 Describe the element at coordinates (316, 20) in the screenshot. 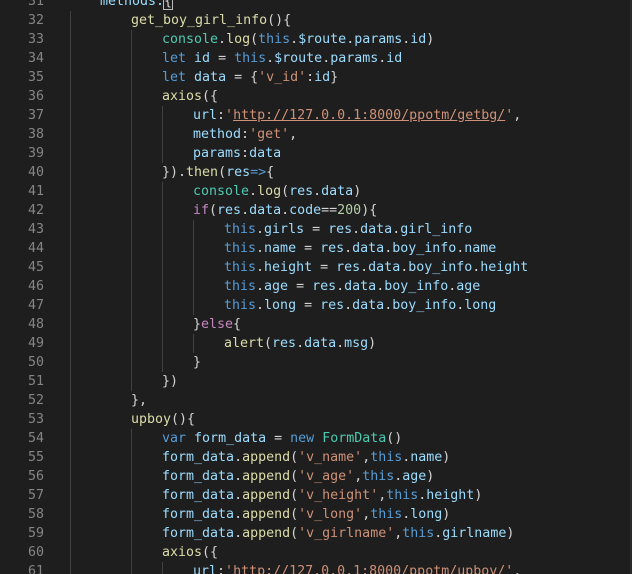

I see `code-line: 32 get_boy_girl_info(){` at that location.